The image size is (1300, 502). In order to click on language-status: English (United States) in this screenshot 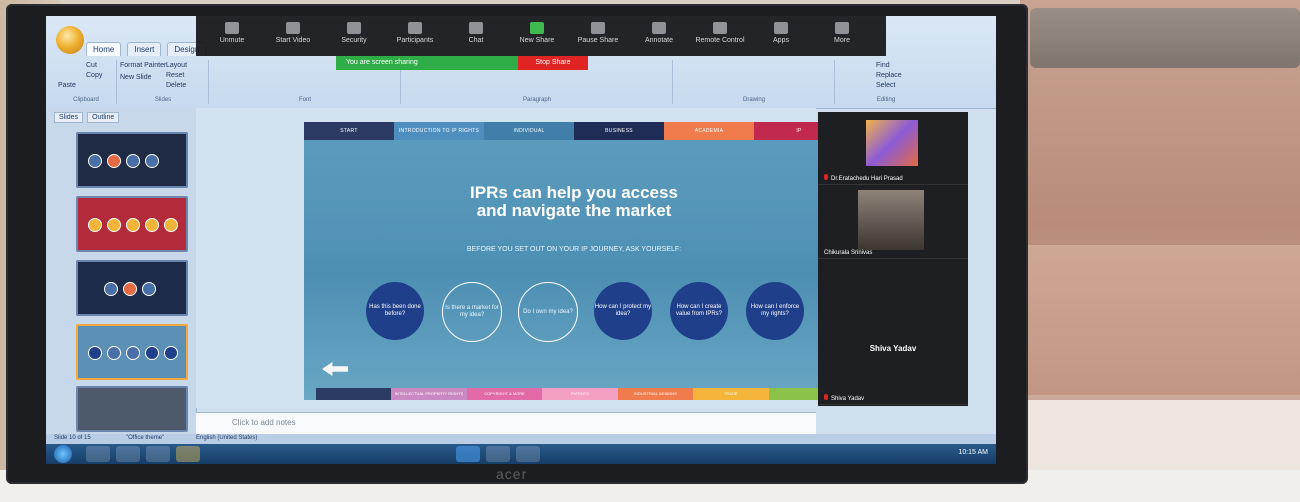, I will do `click(227, 438)`.